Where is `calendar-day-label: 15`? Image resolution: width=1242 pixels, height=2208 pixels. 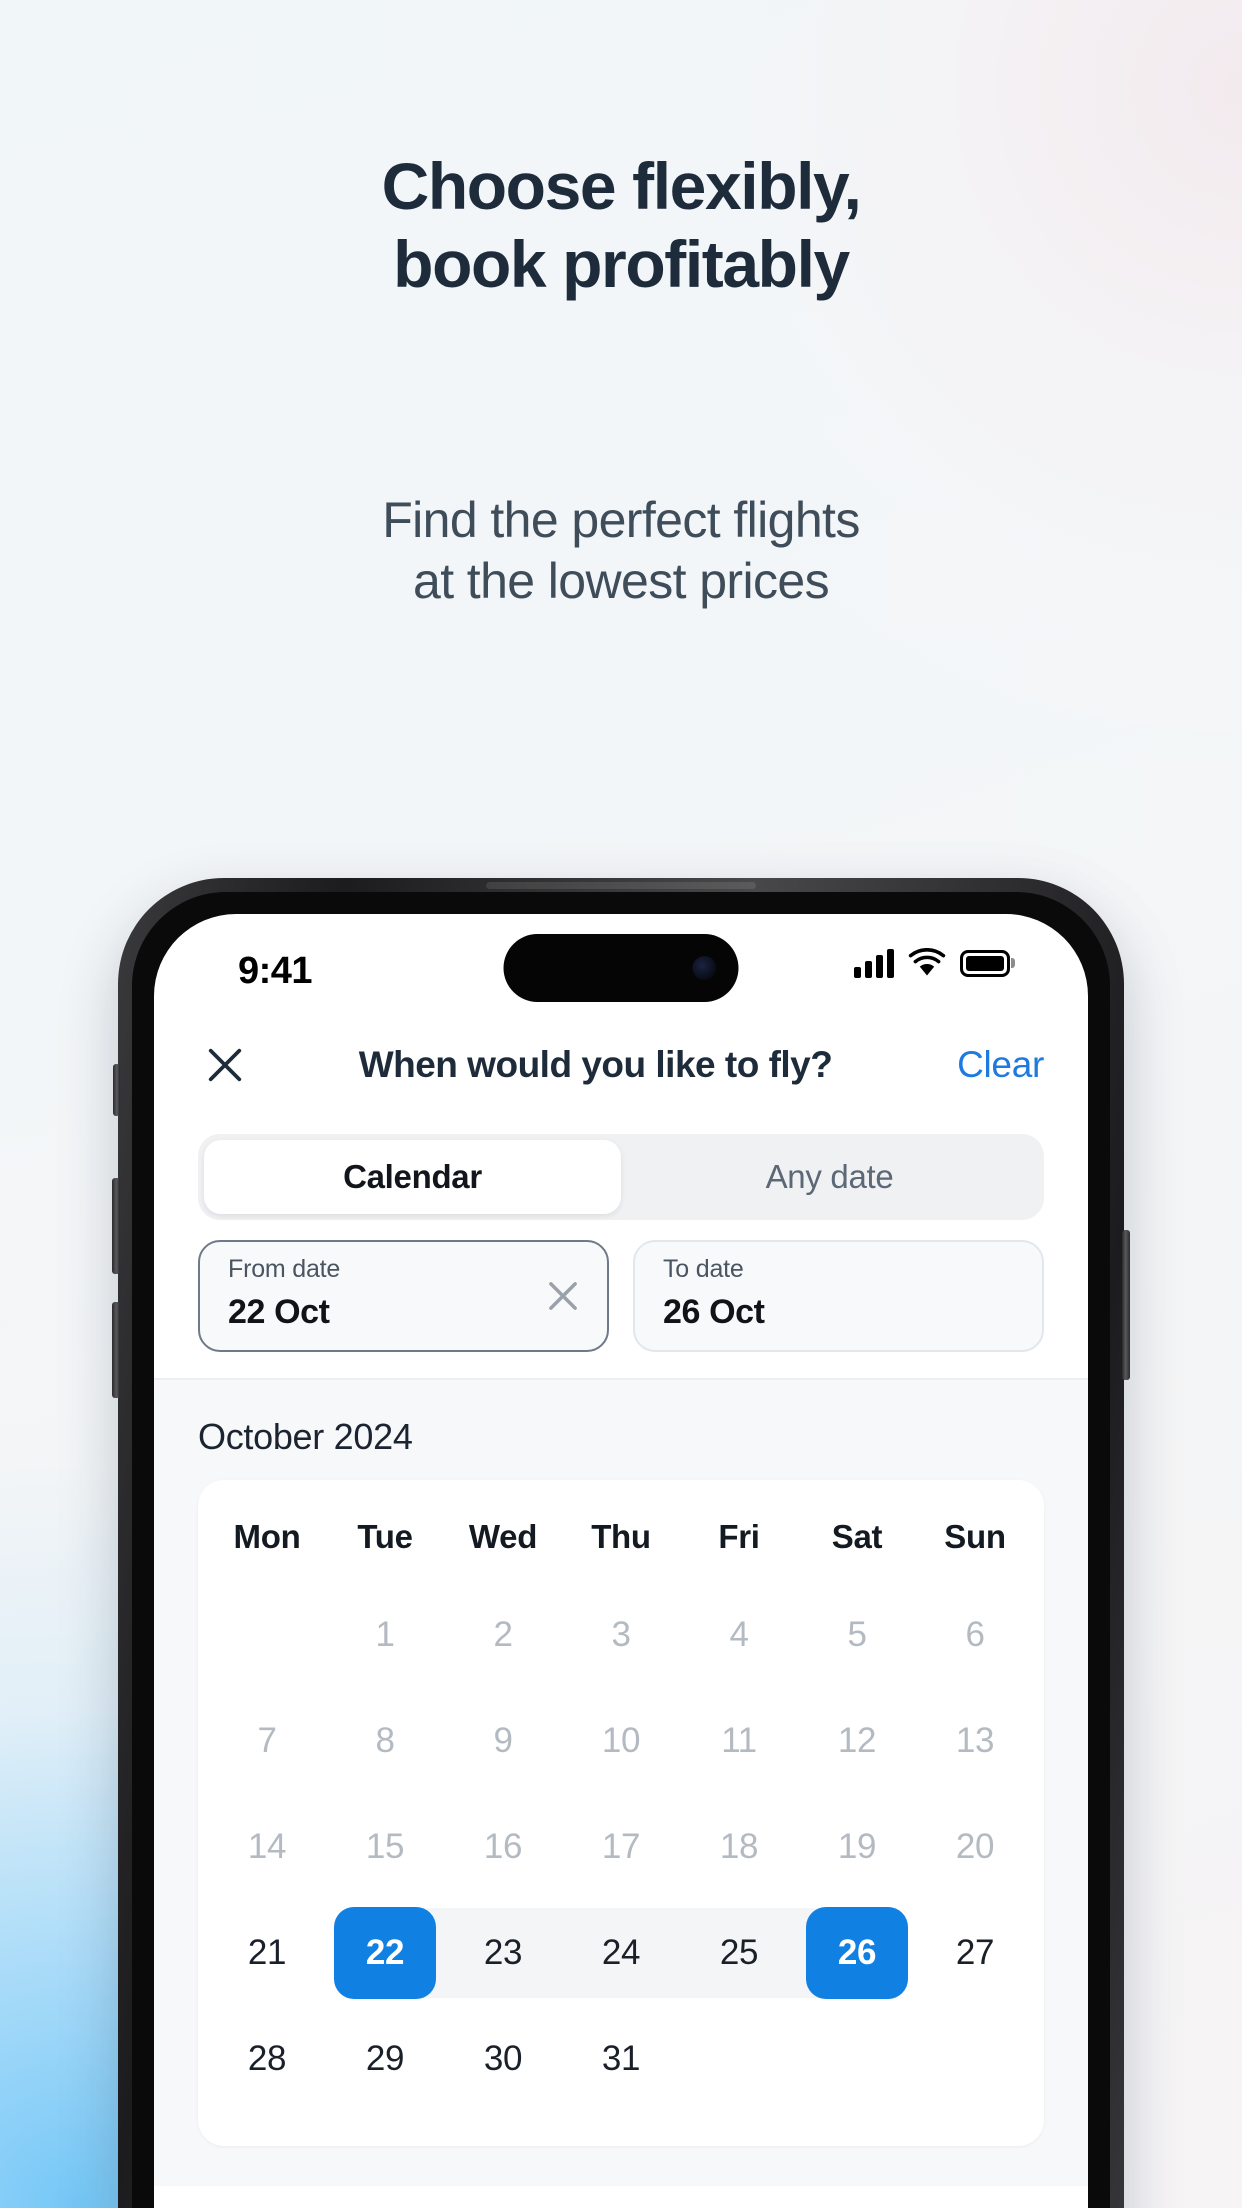 calendar-day-label: 15 is located at coordinates (385, 1846).